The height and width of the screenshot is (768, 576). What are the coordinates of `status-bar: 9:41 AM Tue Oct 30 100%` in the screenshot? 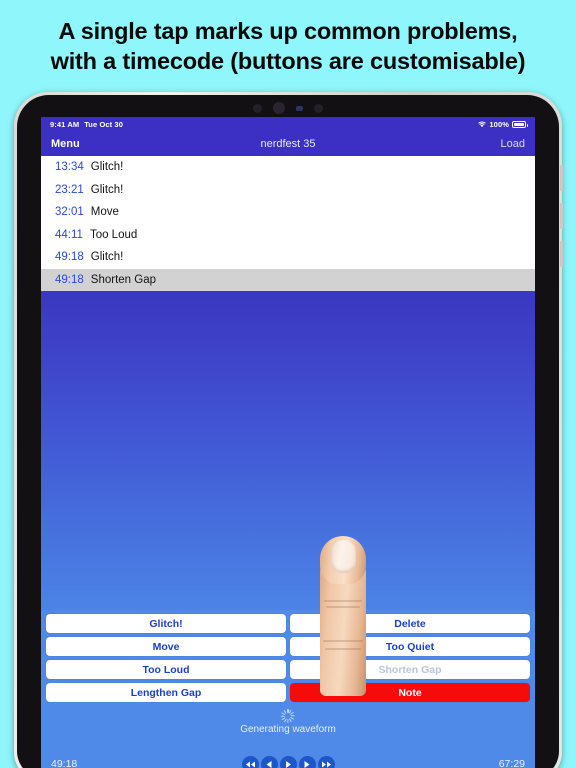 It's located at (288, 124).